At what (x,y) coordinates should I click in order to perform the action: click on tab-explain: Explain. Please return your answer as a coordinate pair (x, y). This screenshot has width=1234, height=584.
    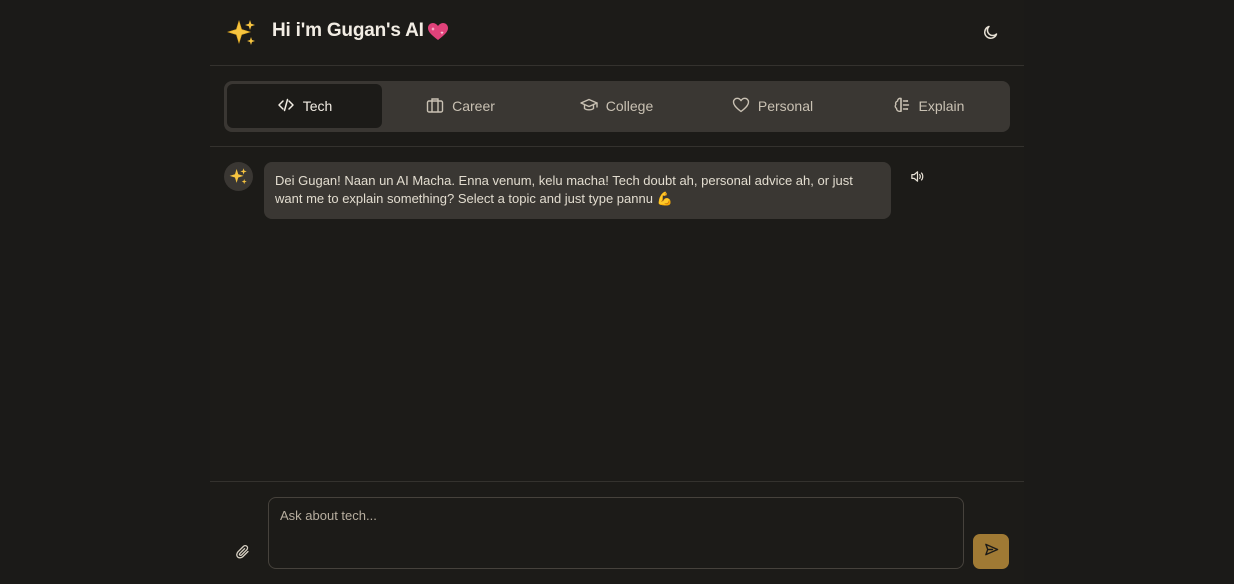
    Looking at the image, I should click on (928, 106).